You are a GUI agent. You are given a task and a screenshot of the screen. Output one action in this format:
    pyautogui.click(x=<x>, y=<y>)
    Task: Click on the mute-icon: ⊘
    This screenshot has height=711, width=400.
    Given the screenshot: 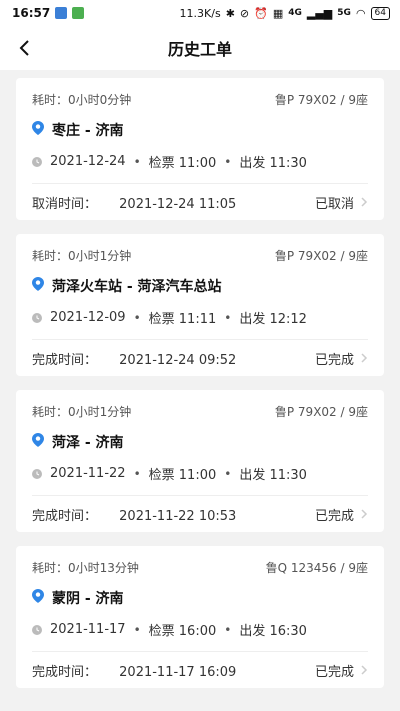 What is the action you would take?
    pyautogui.click(x=244, y=13)
    